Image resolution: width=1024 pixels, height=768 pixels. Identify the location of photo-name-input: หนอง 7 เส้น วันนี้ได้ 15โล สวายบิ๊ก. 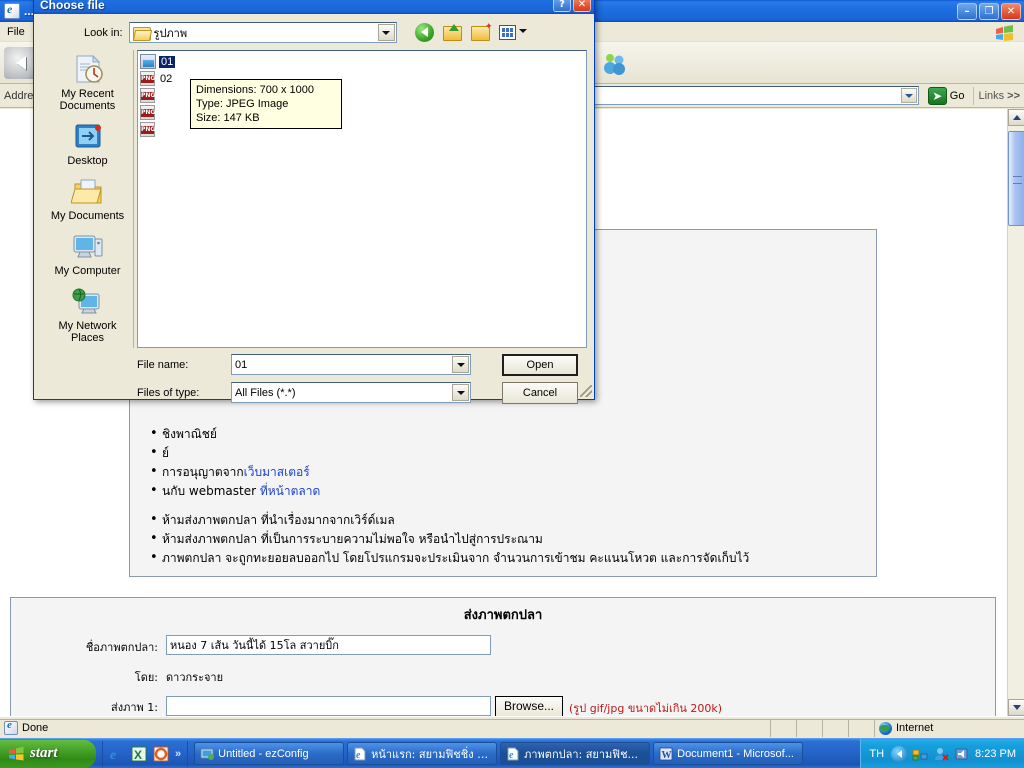
(328, 645).